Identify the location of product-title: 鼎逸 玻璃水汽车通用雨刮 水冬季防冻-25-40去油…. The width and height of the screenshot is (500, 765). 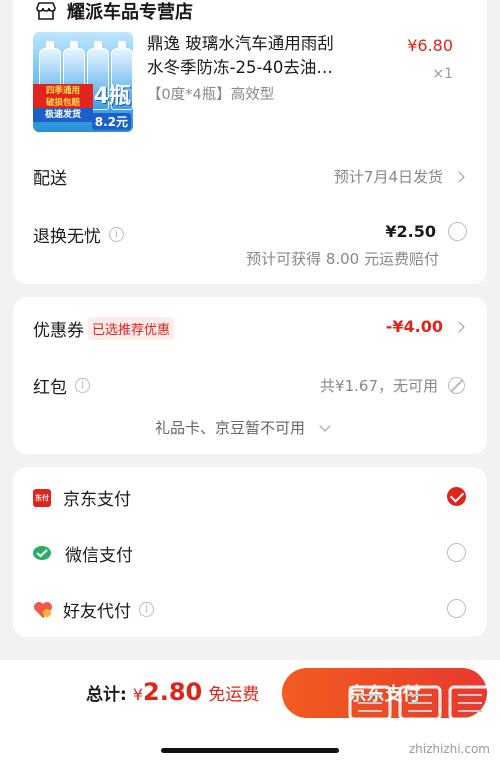
(257, 56).